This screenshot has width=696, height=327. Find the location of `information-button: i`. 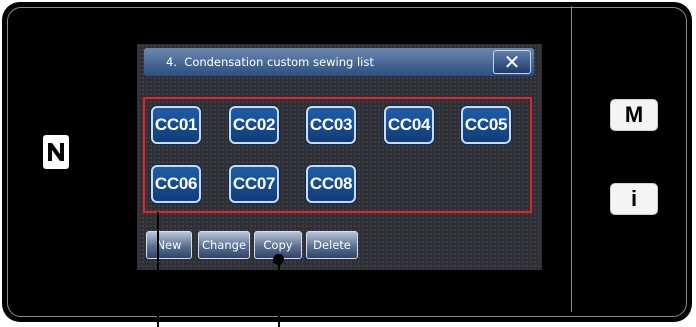

information-button: i is located at coordinates (634, 199).